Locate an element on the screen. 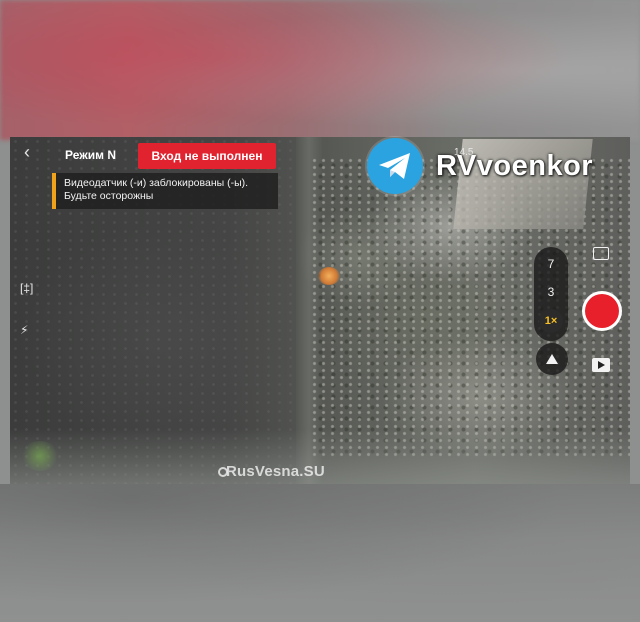  record-button is located at coordinates (602, 311).